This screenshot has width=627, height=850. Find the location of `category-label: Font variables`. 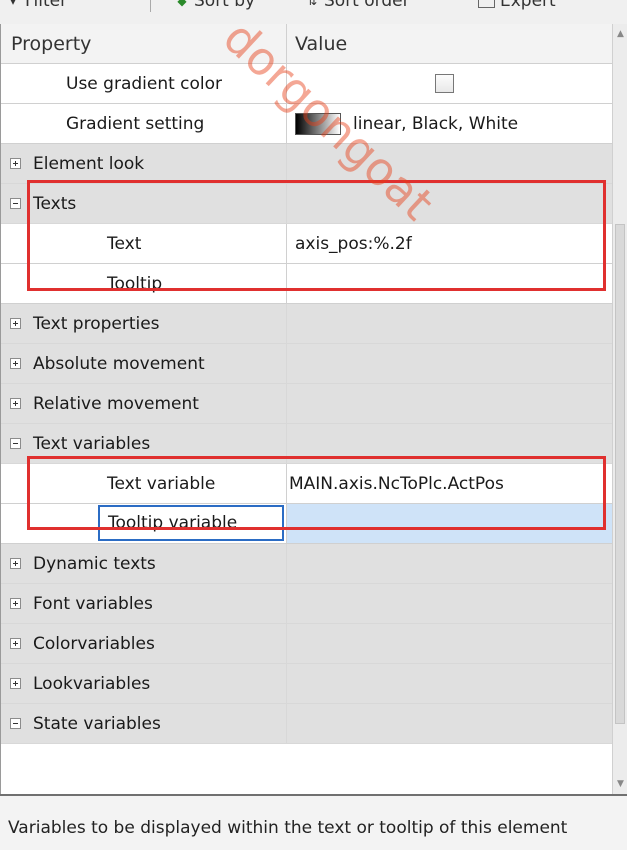

category-label: Font variables is located at coordinates (93, 603).